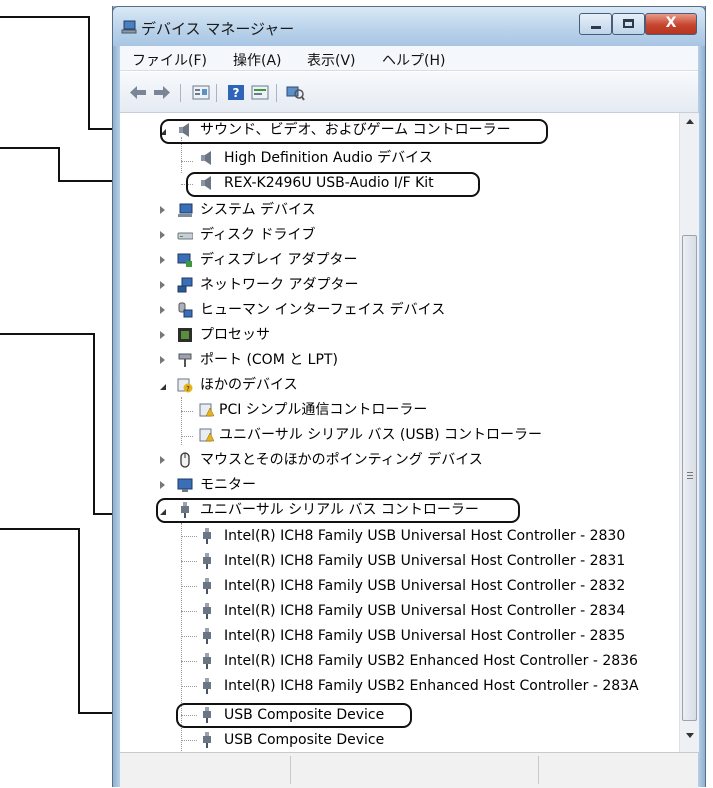 The width and height of the screenshot is (713, 788). I want to click on tree-item: ユニバーサル シリアル バス (USB) コントローラー, so click(399, 435).